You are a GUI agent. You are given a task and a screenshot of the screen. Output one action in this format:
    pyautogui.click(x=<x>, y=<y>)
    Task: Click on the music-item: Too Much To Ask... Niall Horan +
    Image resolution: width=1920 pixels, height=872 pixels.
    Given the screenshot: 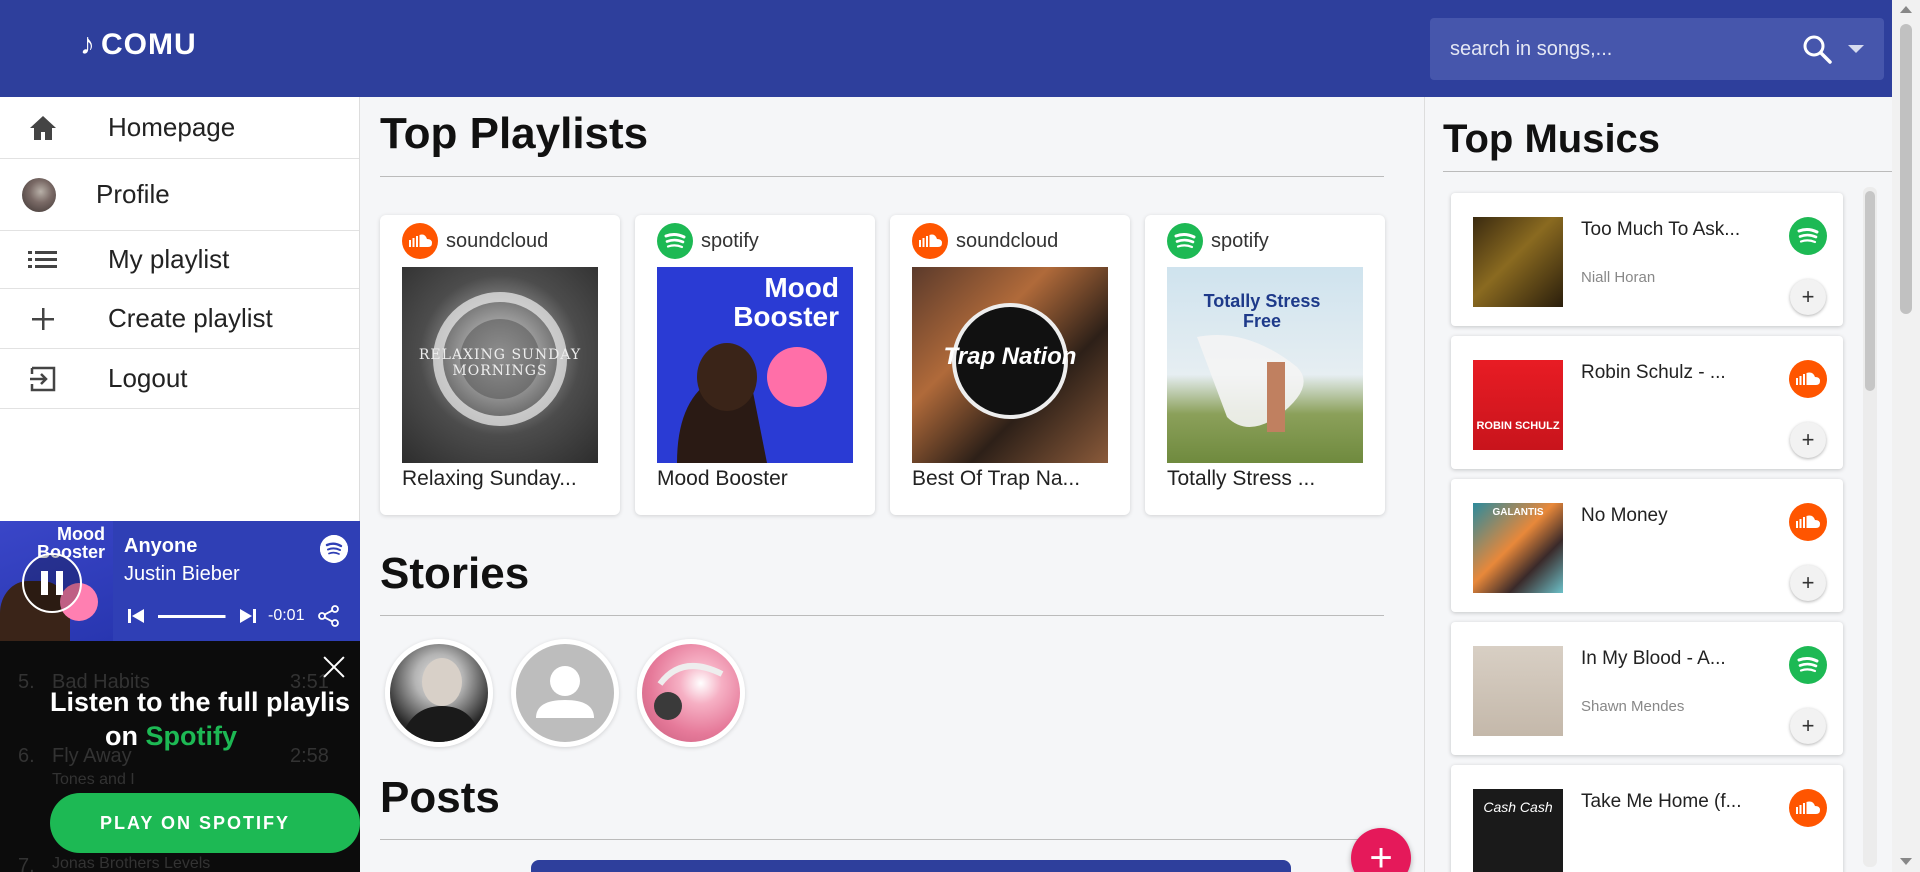 What is the action you would take?
    pyautogui.click(x=1647, y=259)
    